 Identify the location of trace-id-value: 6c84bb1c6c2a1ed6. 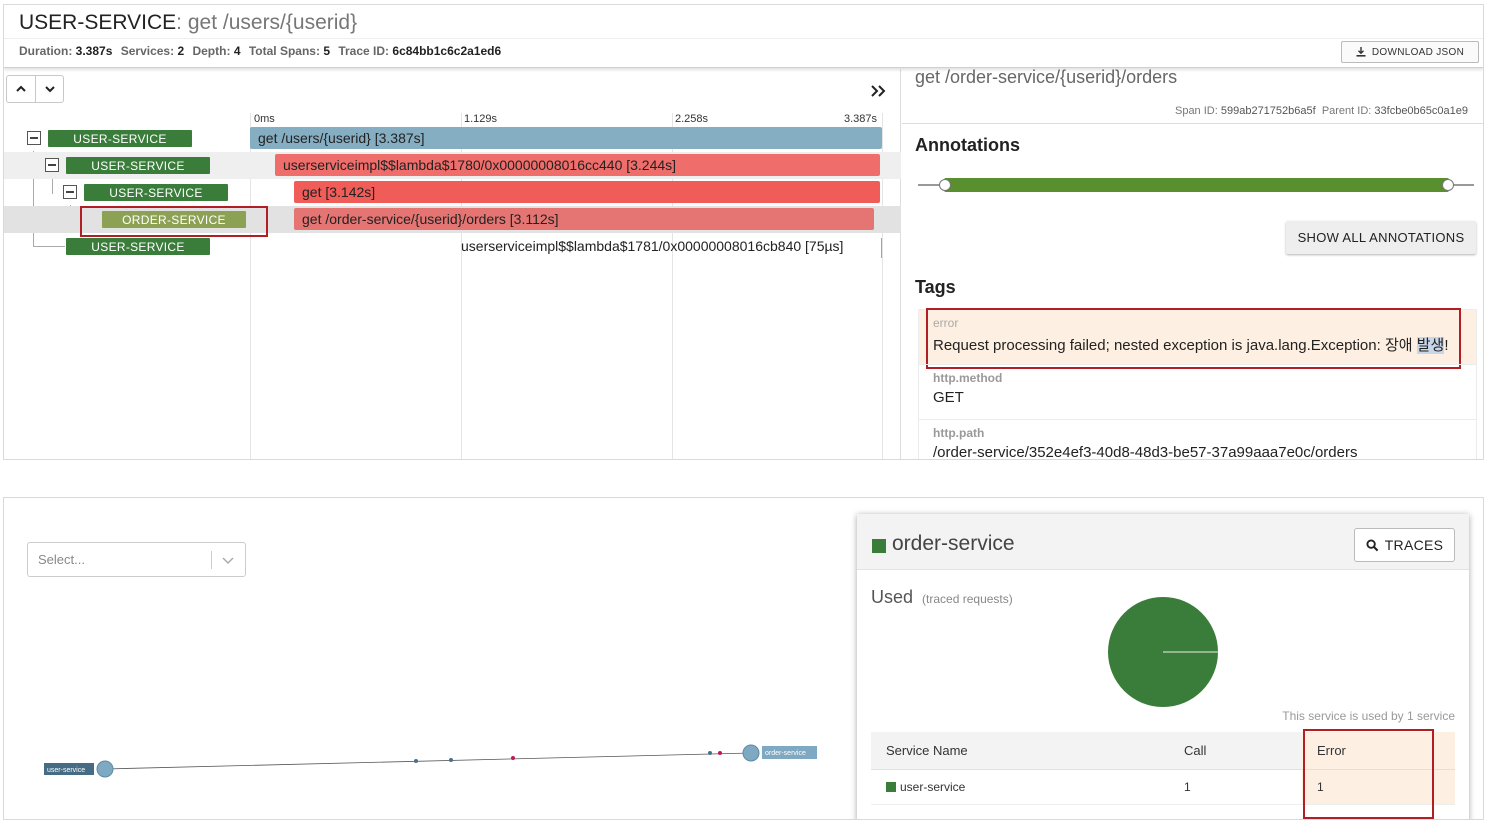
(447, 51).